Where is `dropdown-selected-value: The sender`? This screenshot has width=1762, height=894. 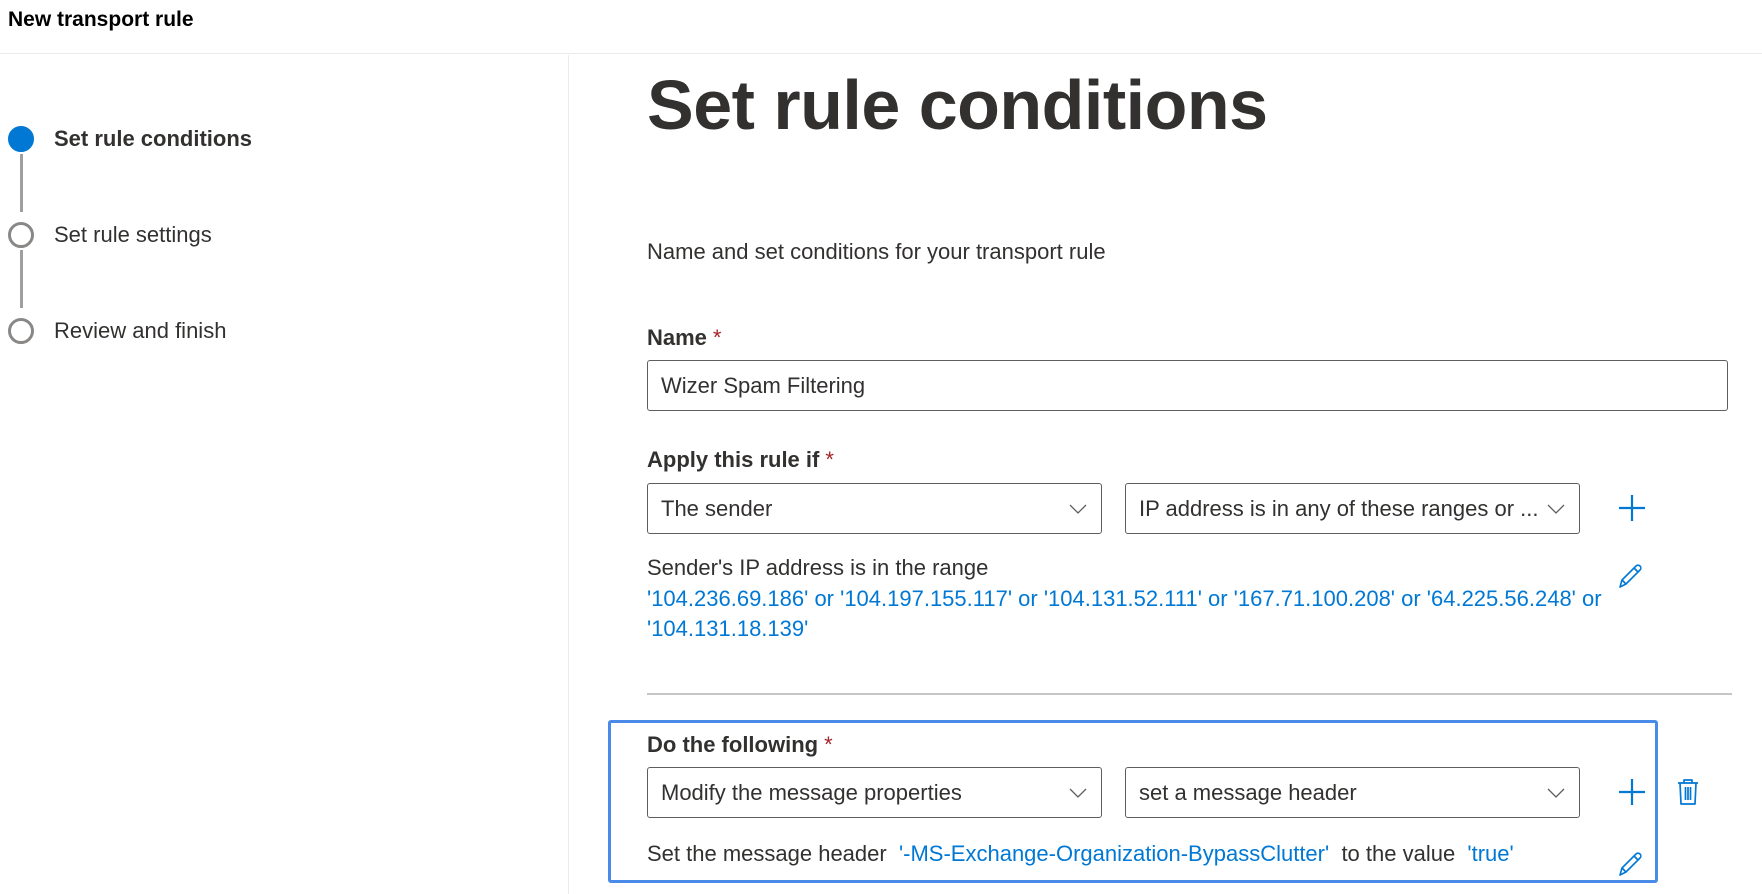
dropdown-selected-value: The sender is located at coordinates (717, 508).